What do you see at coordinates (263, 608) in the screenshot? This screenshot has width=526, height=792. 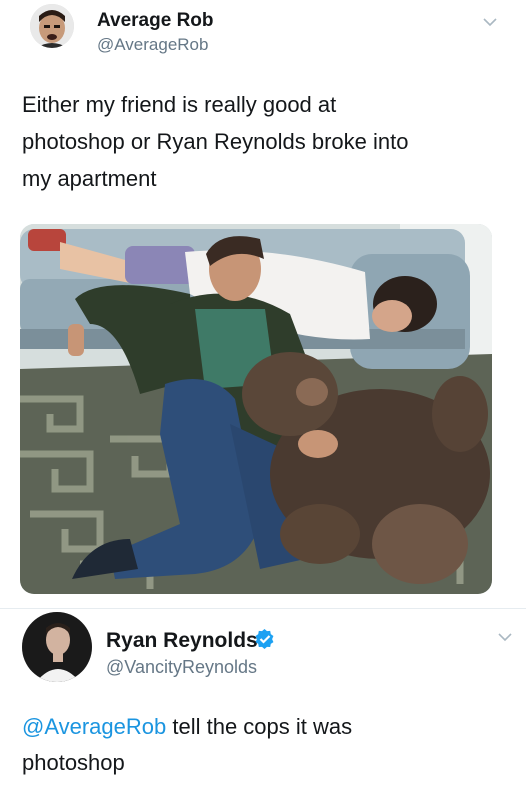 I see `tweet-divider` at bounding box center [263, 608].